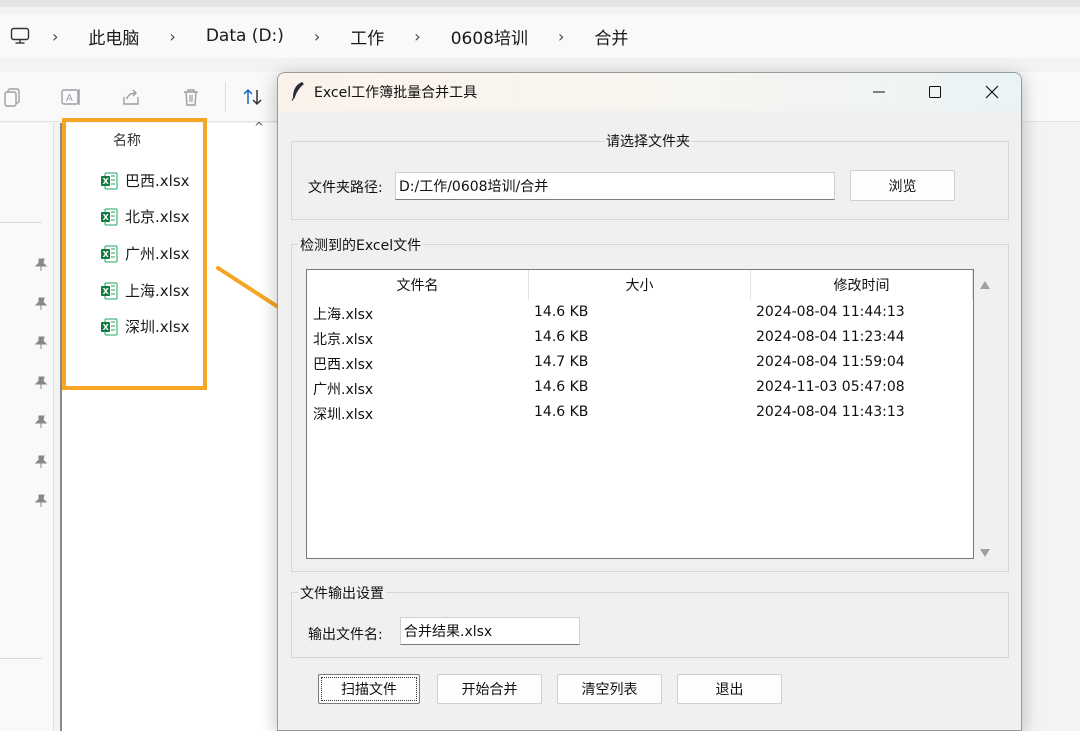 The image size is (1080, 731). What do you see at coordinates (830, 387) in the screenshot?
I see `cell-modified: 2024-11-03 05:47:08` at bounding box center [830, 387].